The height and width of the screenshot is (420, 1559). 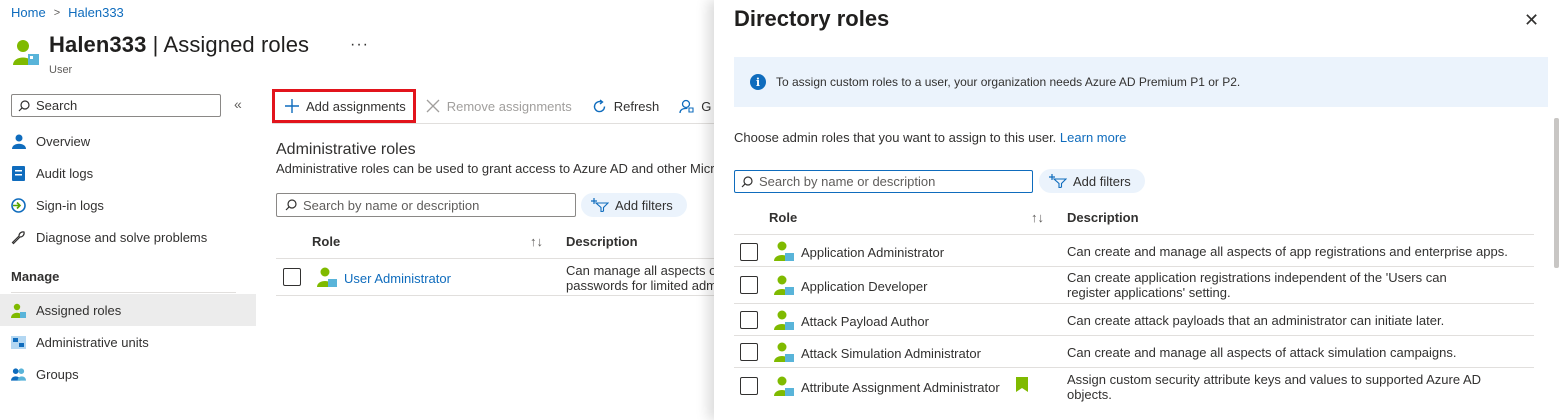 I want to click on row-checkbox, so click(x=292, y=277).